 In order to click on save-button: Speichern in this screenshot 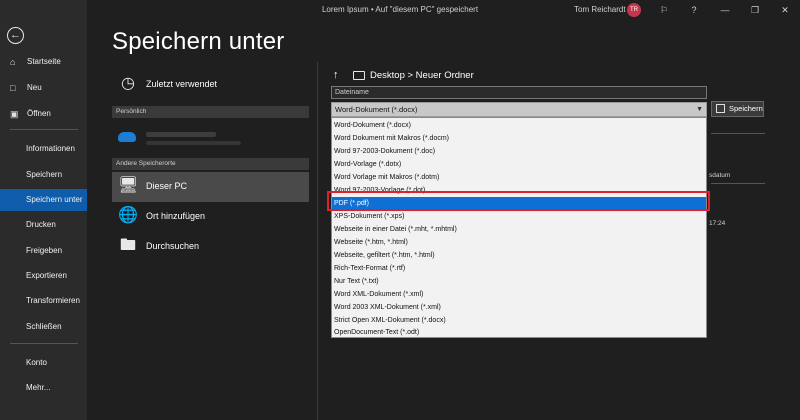, I will do `click(737, 109)`.